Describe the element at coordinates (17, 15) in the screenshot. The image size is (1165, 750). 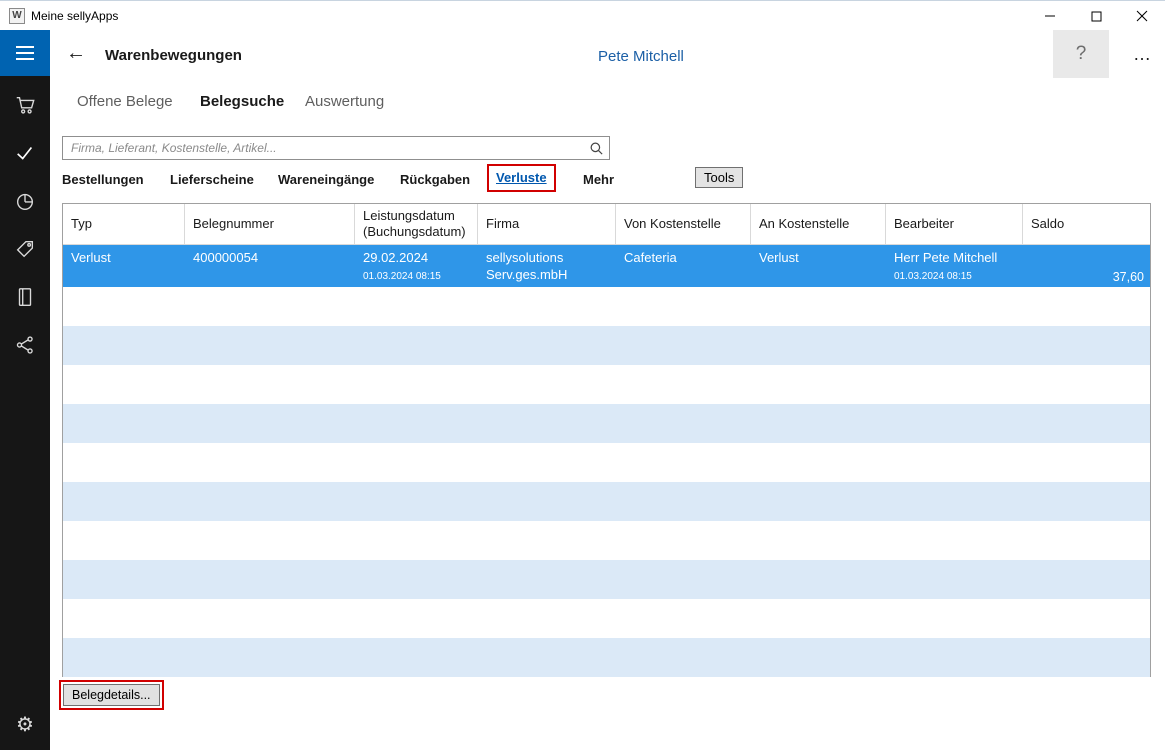
I see `app-icon: W` at that location.